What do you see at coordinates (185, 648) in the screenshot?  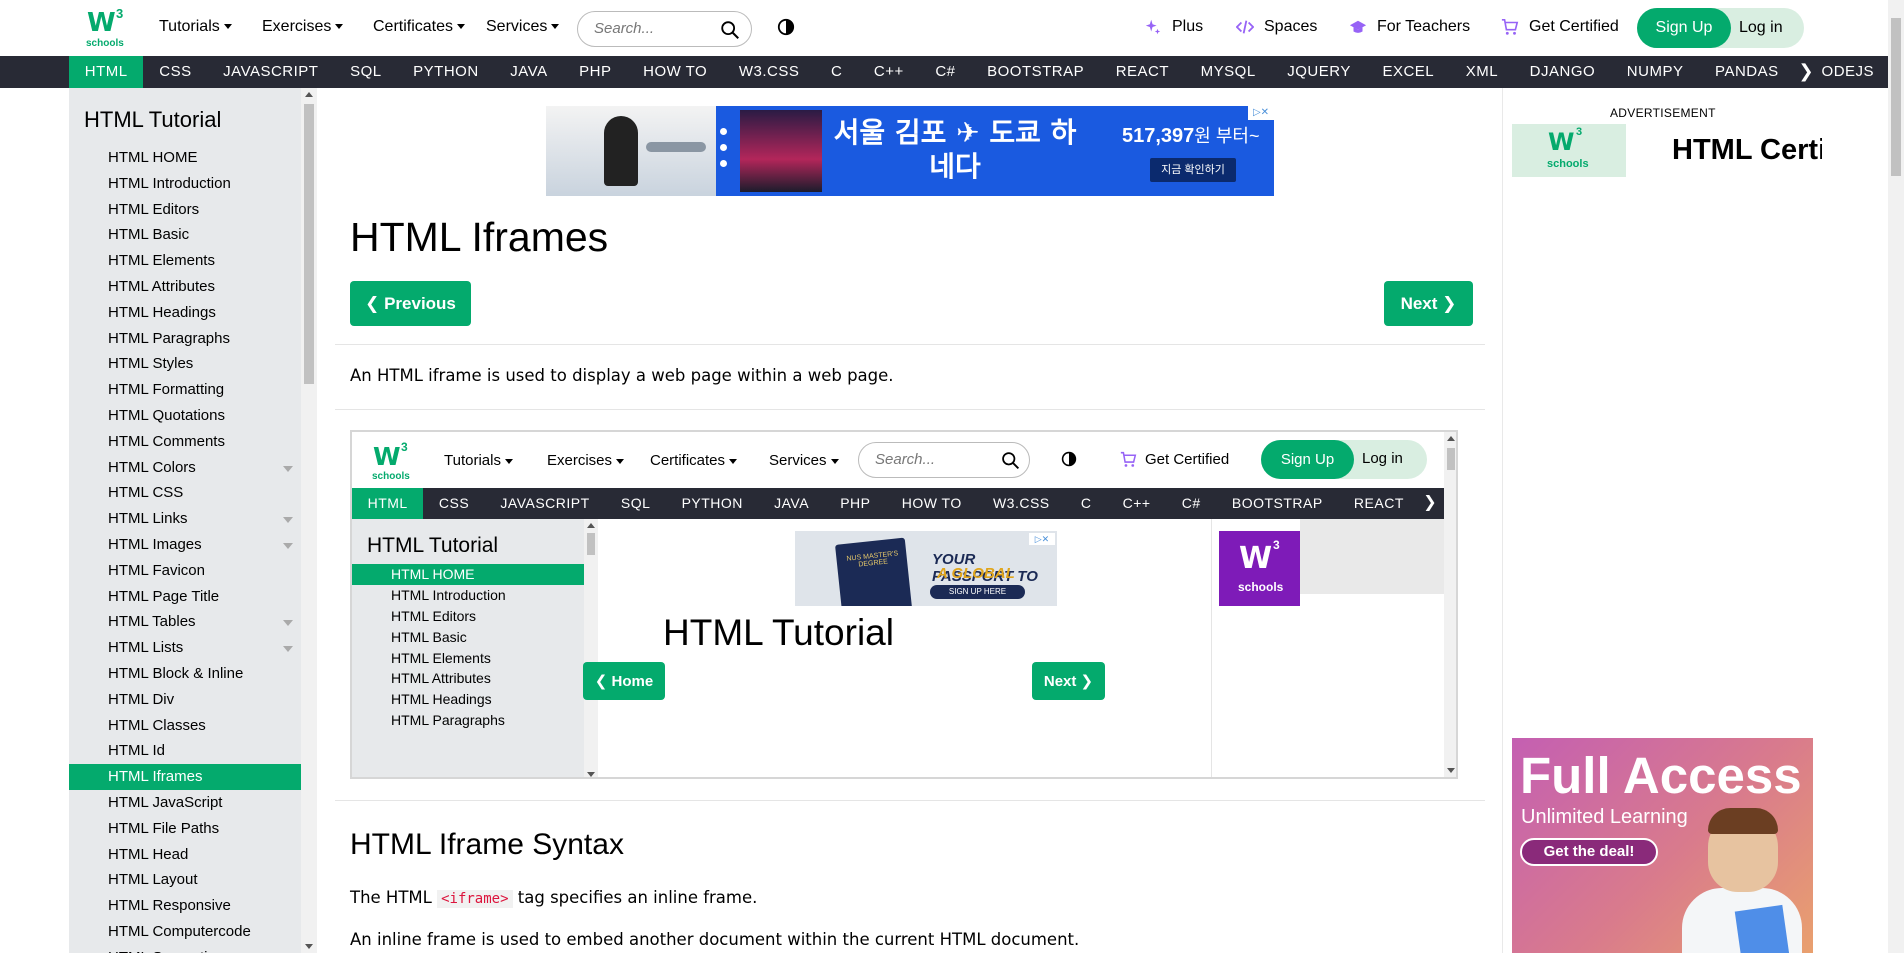 I see `sidebar-item-html-lists: HTML Lists` at bounding box center [185, 648].